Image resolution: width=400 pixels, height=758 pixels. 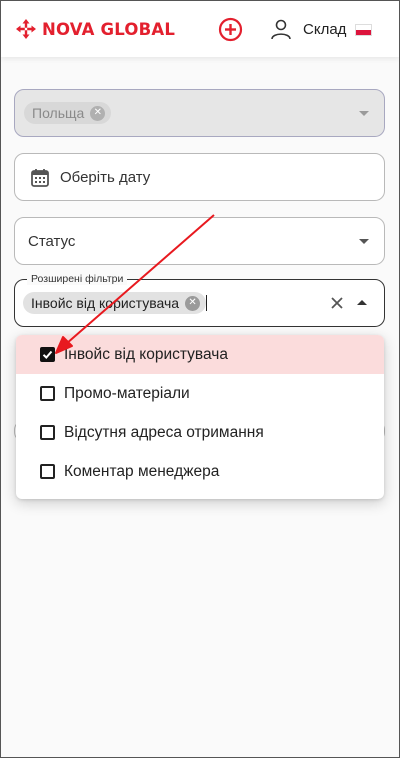 I want to click on option-label: Коментар менеджера, so click(x=142, y=471).